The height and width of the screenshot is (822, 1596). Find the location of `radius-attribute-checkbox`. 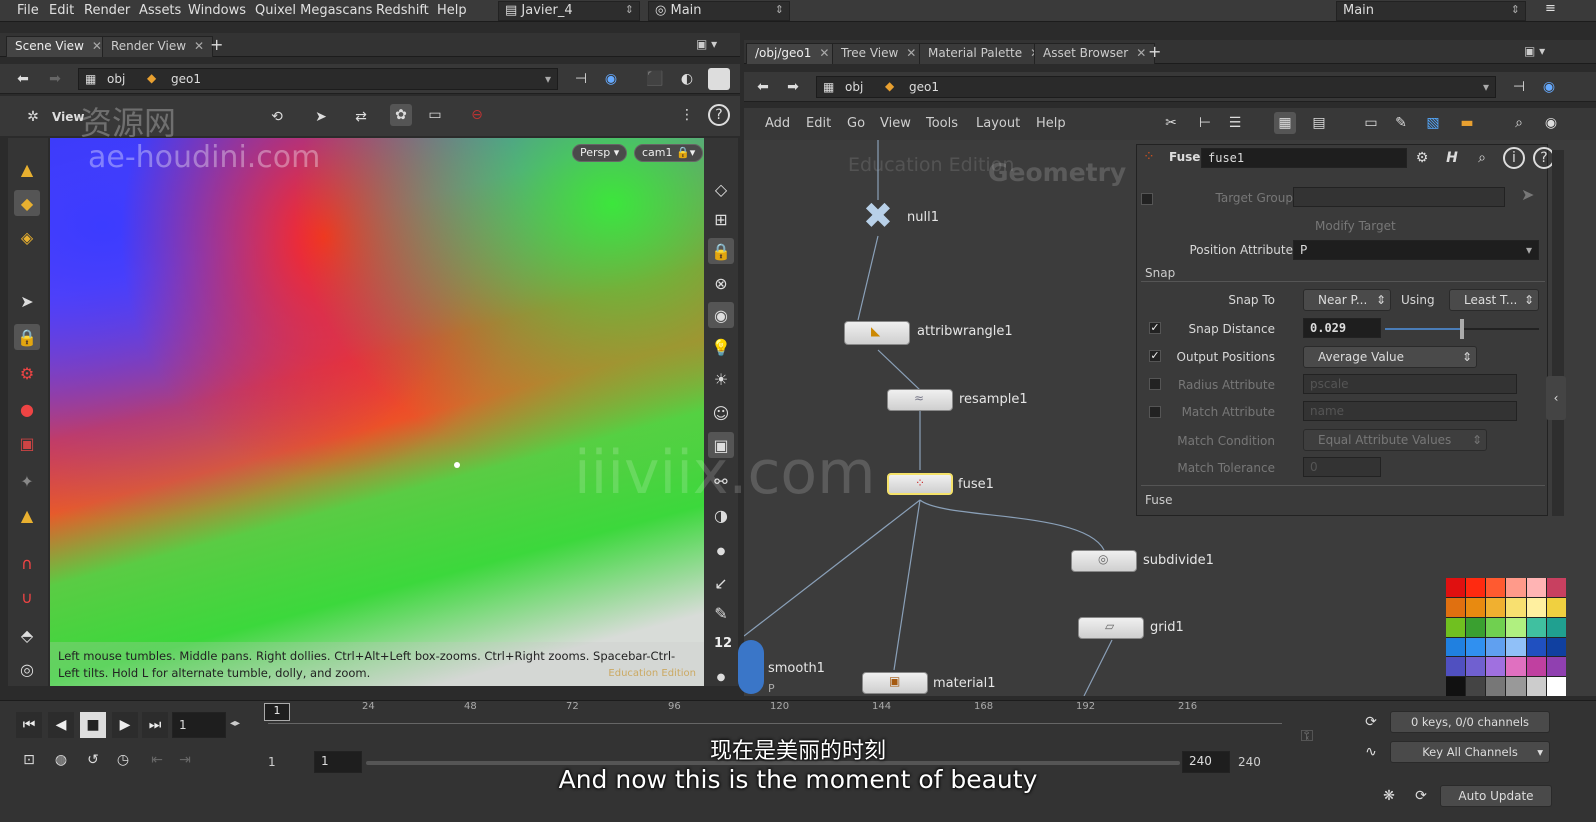

radius-attribute-checkbox is located at coordinates (1155, 384).